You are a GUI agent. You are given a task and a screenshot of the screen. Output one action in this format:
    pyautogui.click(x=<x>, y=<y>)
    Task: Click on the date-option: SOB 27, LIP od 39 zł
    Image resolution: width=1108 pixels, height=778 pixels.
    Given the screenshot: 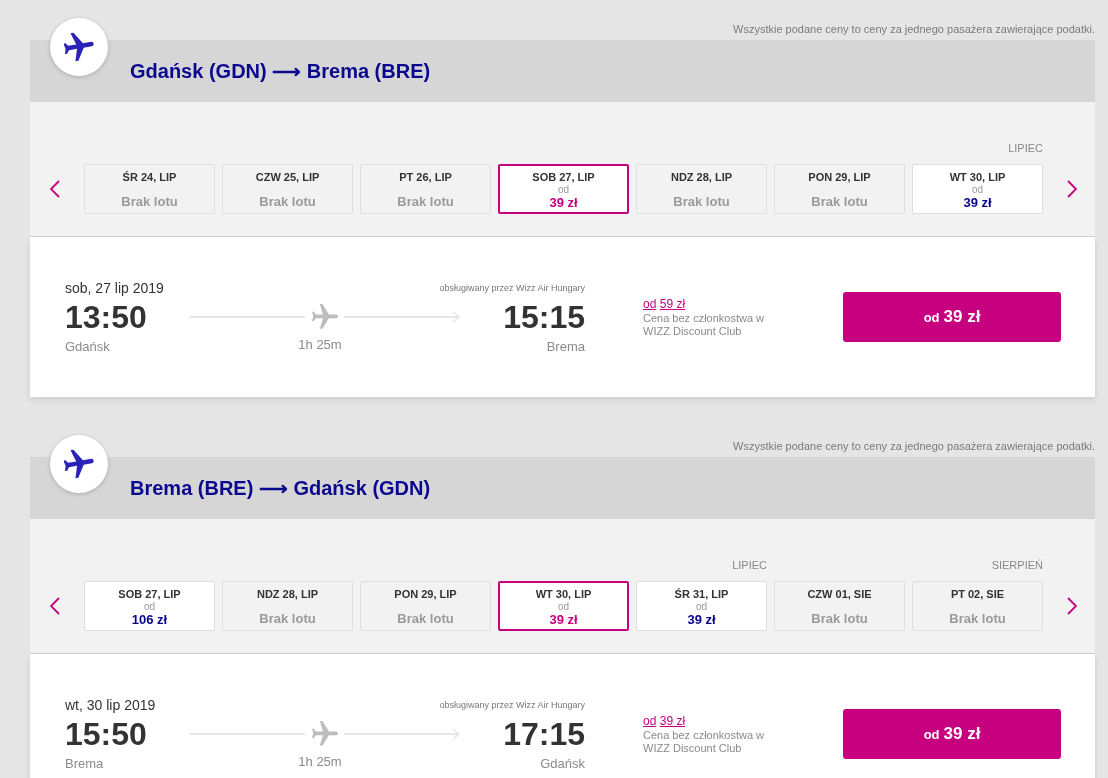 What is the action you would take?
    pyautogui.click(x=563, y=189)
    